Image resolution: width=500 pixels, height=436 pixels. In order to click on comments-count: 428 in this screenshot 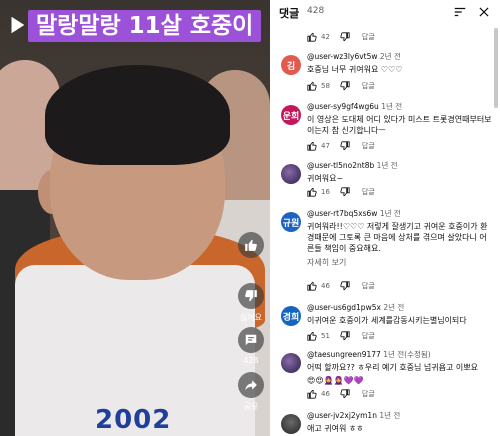, I will do `click(316, 11)`.